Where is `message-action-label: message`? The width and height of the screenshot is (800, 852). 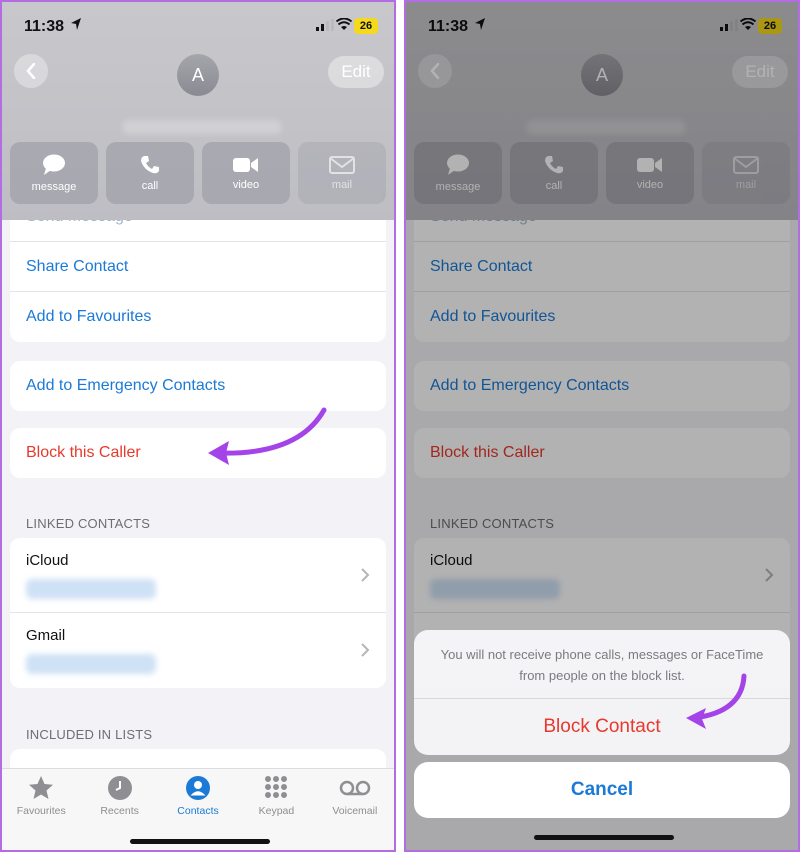 message-action-label: message is located at coordinates (54, 186).